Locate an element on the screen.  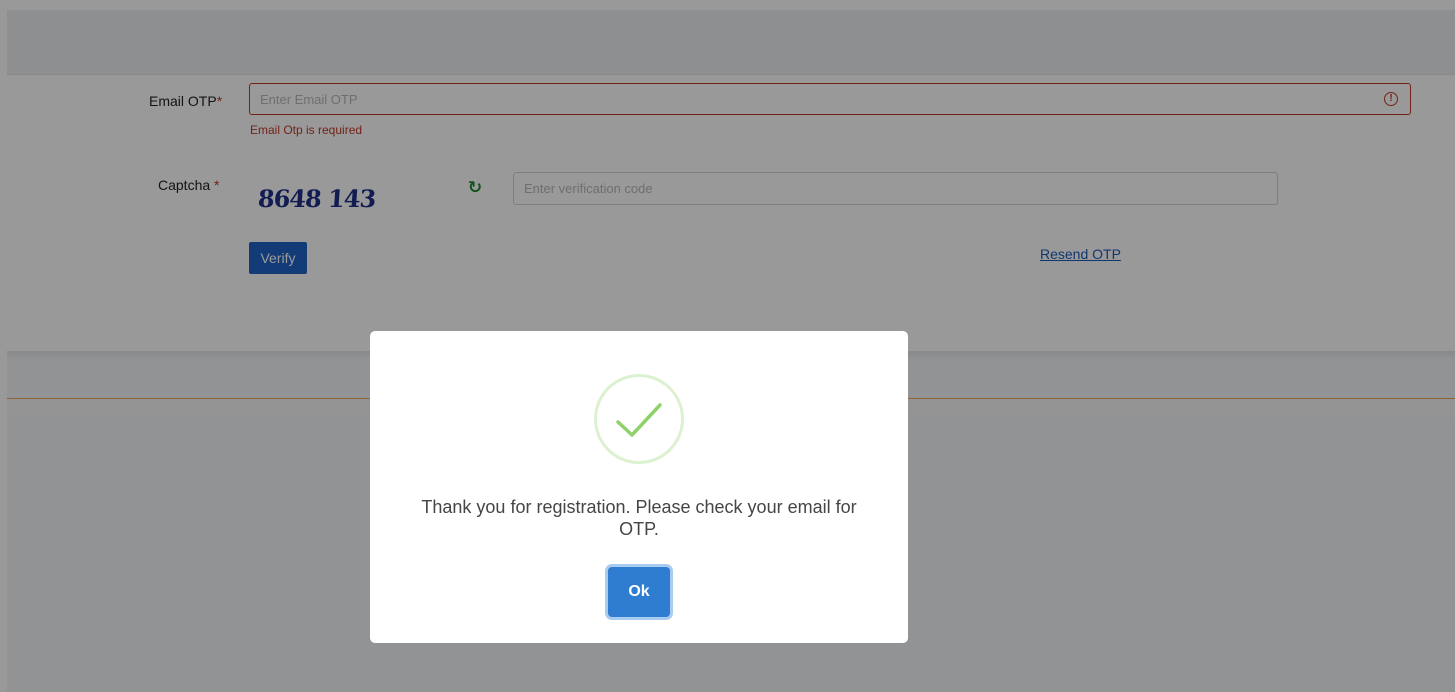
check-circle-icon is located at coordinates (639, 419).